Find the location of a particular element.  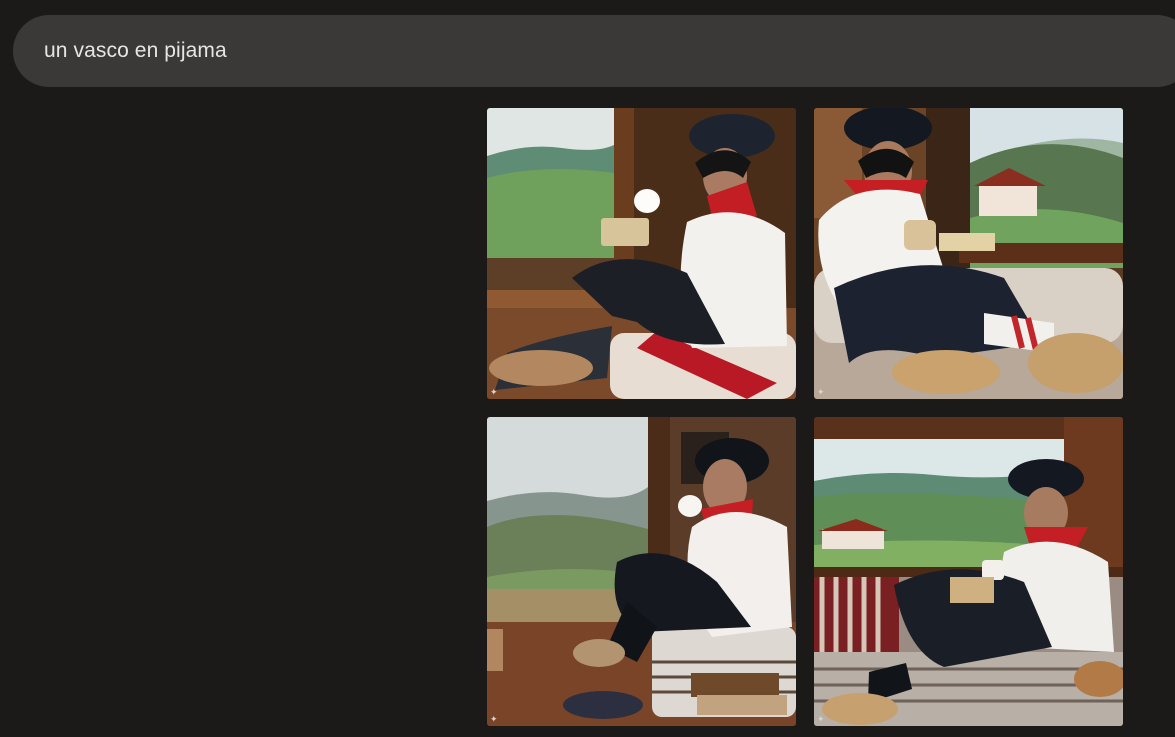

result-image-1-art is located at coordinates (641, 253).